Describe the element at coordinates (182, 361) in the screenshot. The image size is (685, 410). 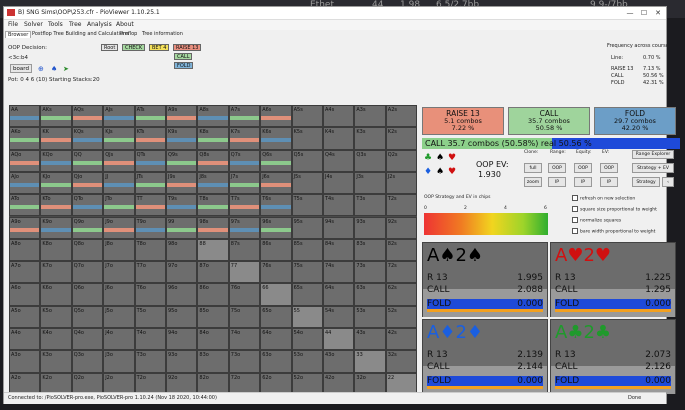
I see `hand-cell-93o: 93o` at that location.